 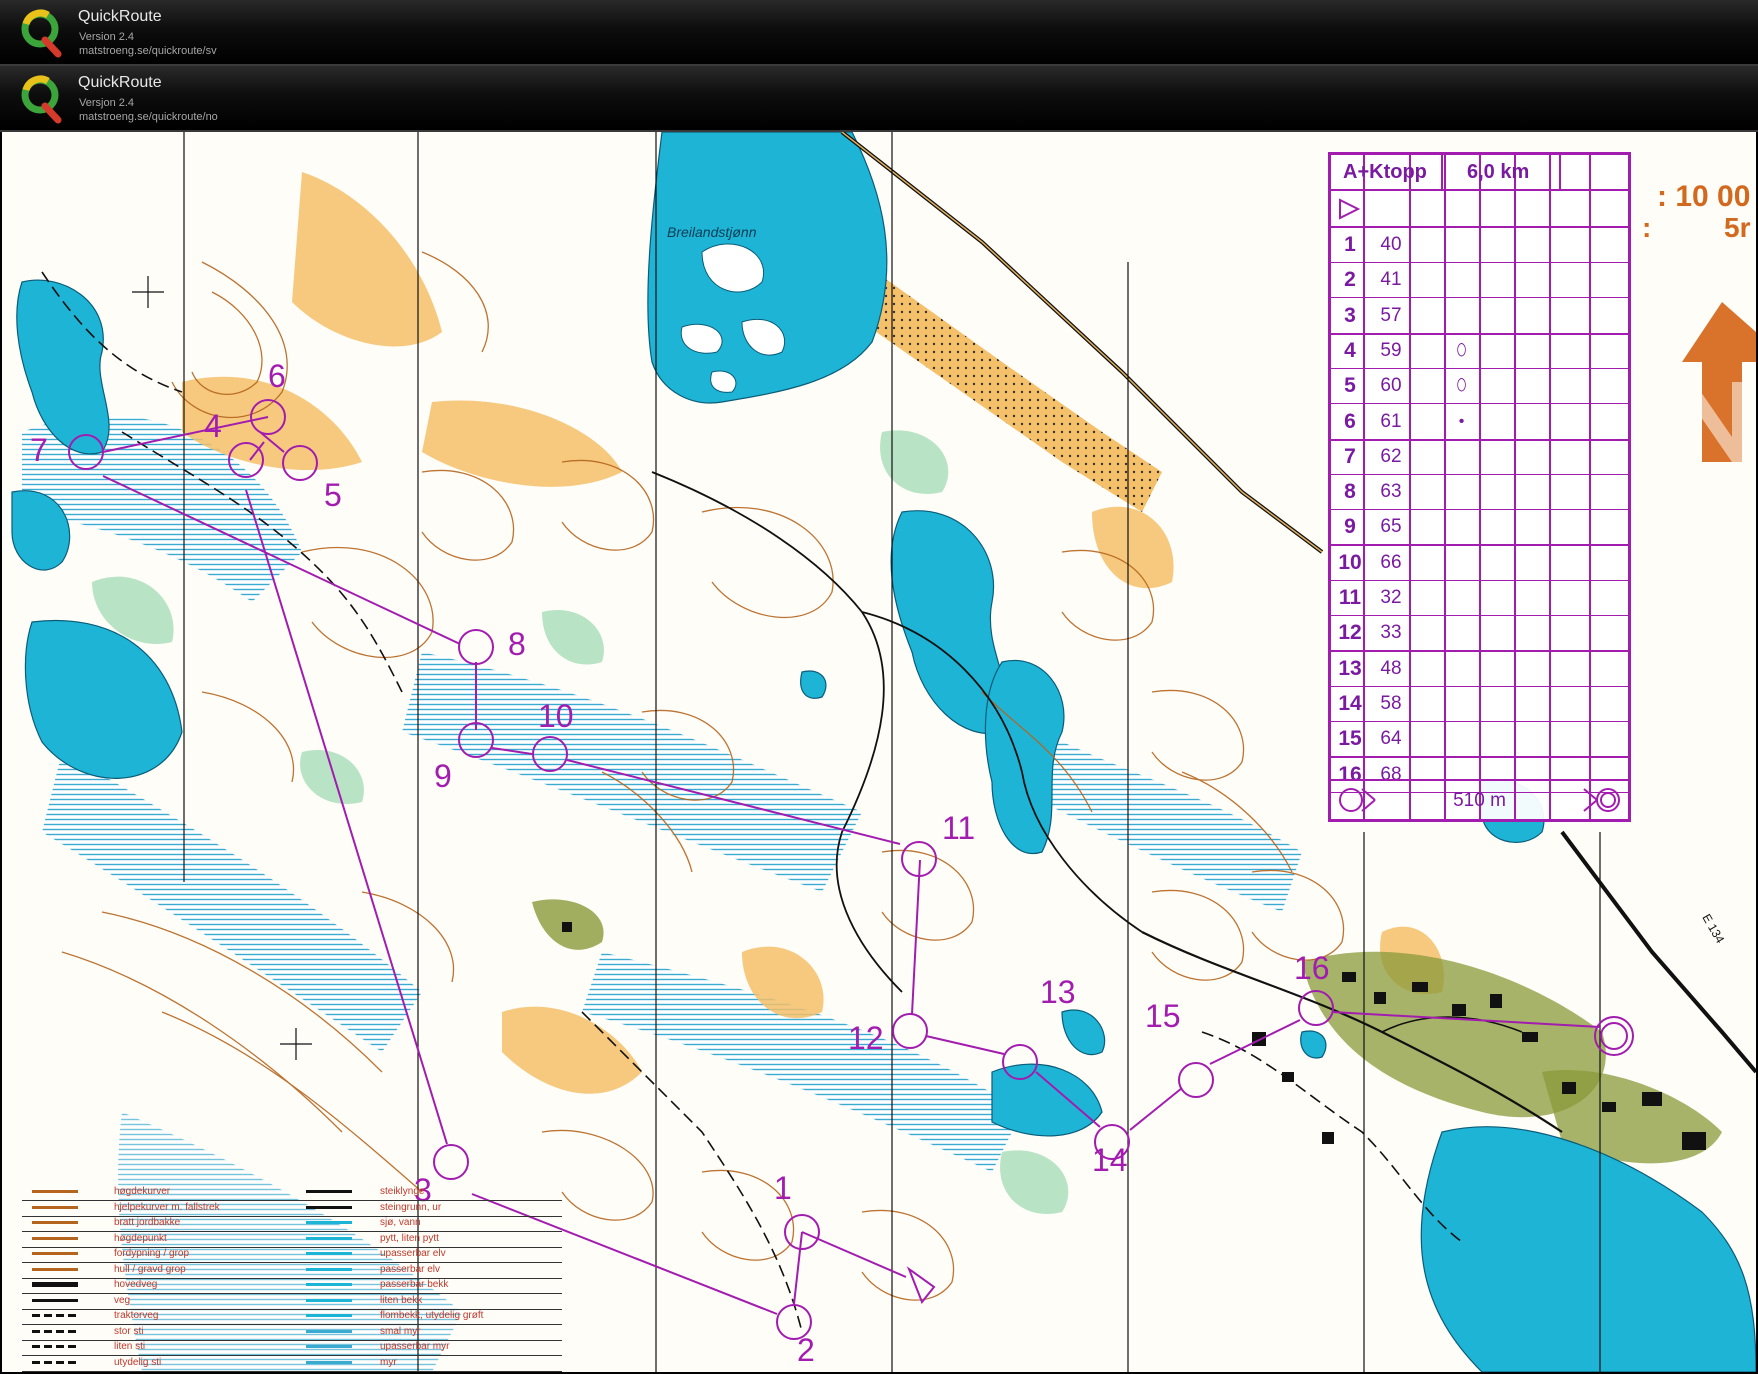 I want to click on control-code: 59, so click(x=1391, y=350).